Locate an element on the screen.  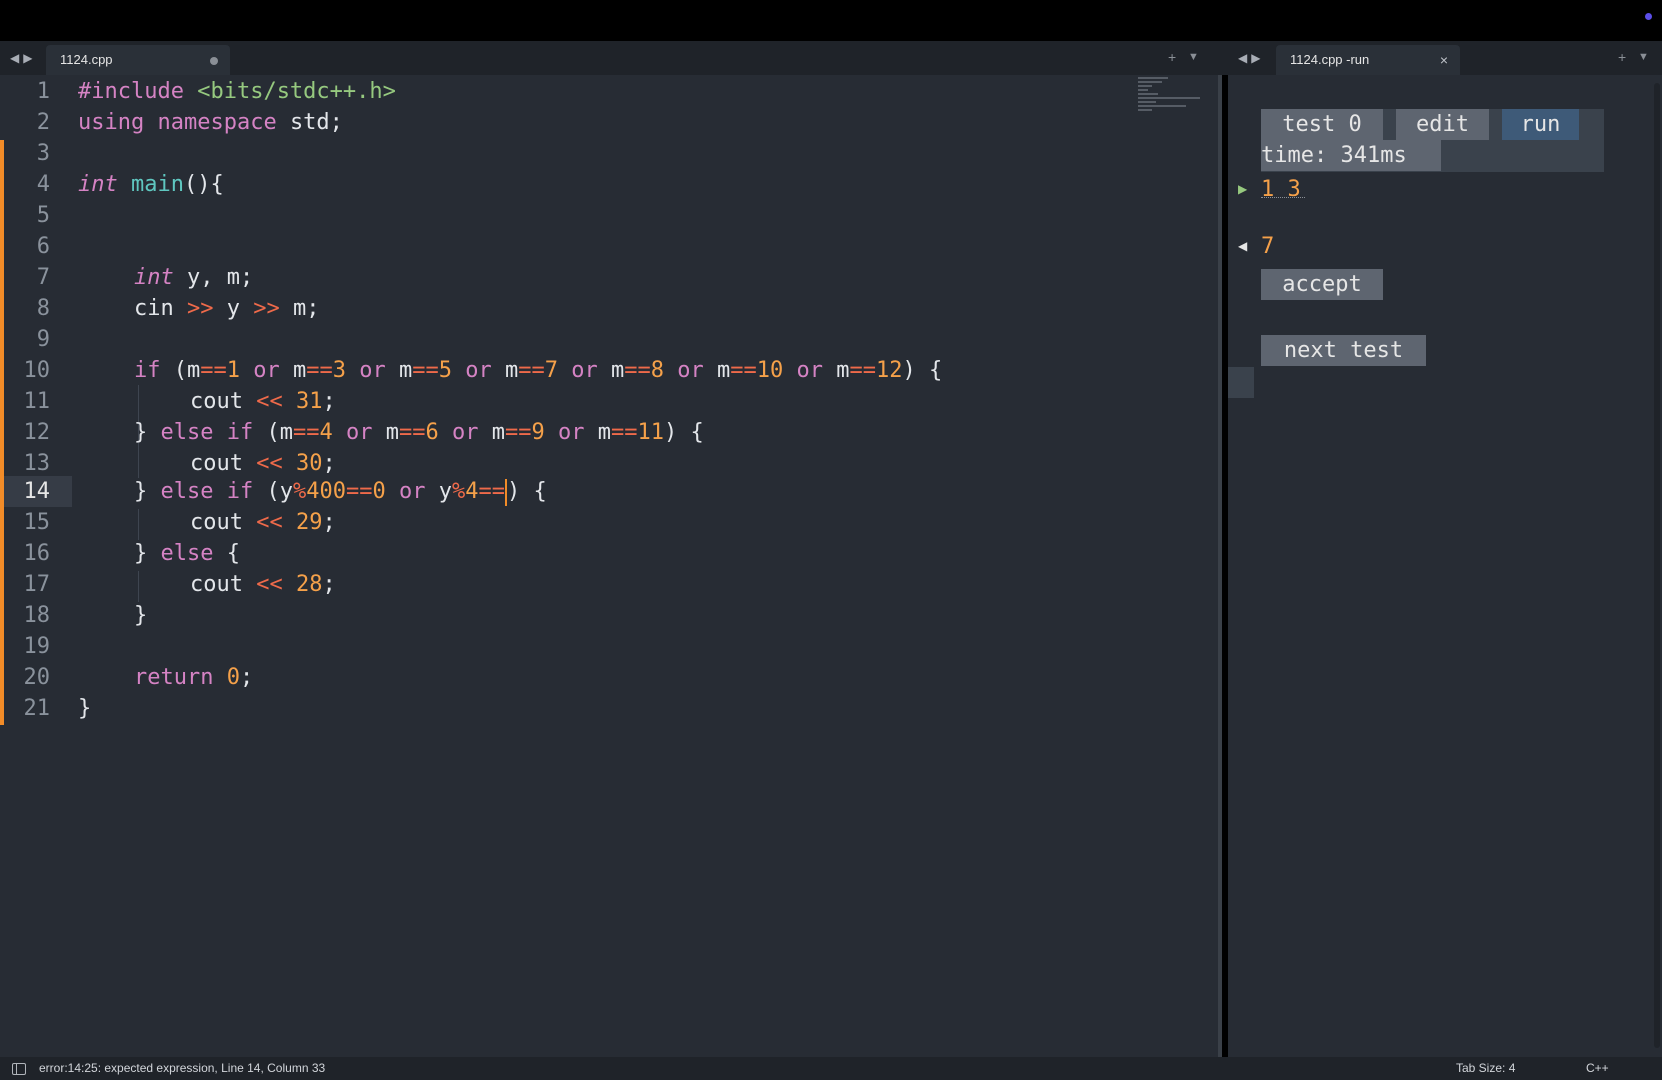
code-token: (m is located at coordinates (180, 370).